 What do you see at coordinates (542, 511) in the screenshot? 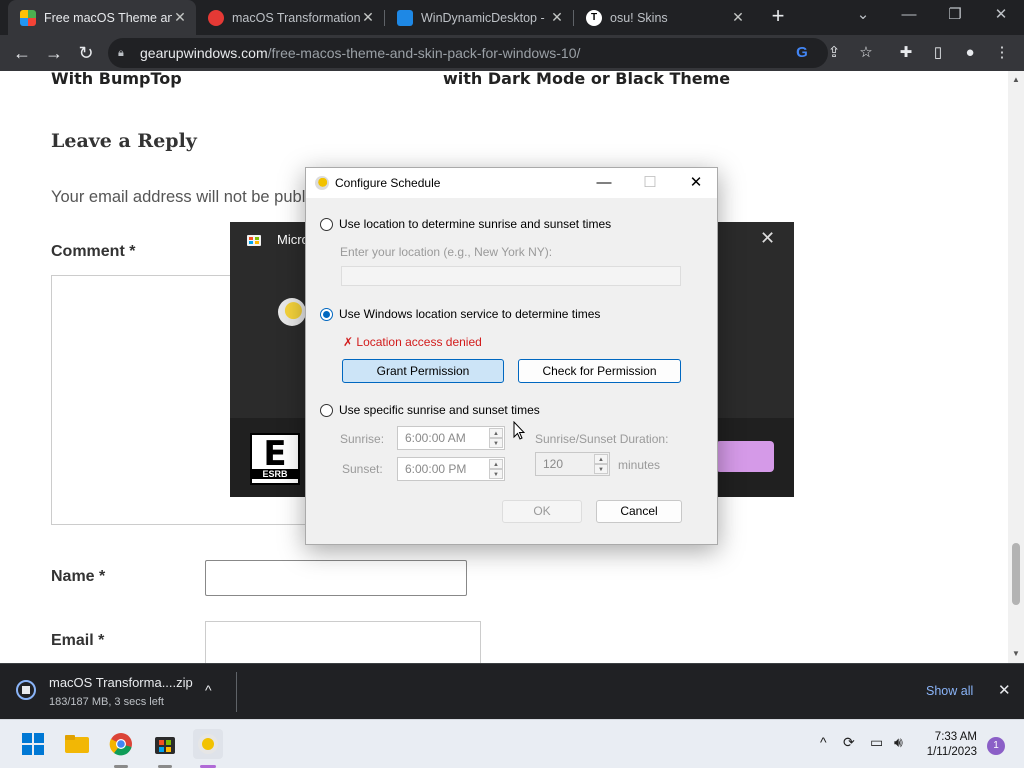
I see `ok-button: OK` at bounding box center [542, 511].